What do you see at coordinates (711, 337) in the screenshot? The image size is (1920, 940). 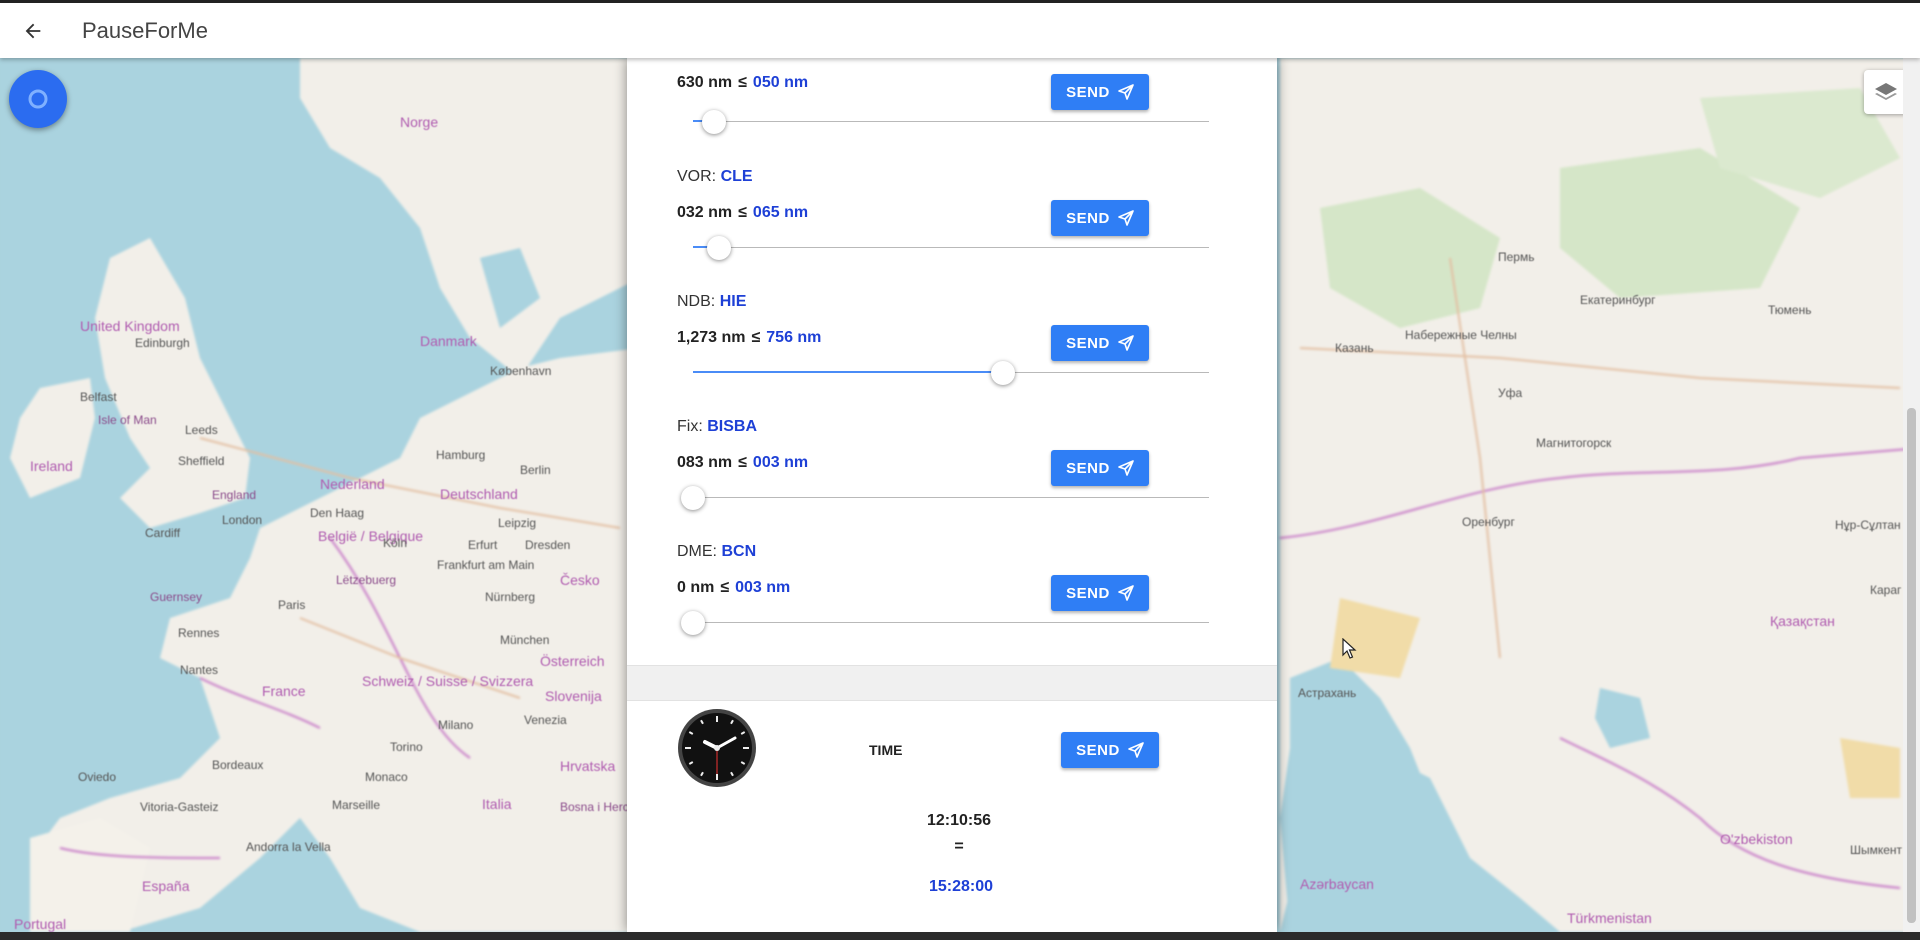 I see `current-distance: 1,273 nm` at bounding box center [711, 337].